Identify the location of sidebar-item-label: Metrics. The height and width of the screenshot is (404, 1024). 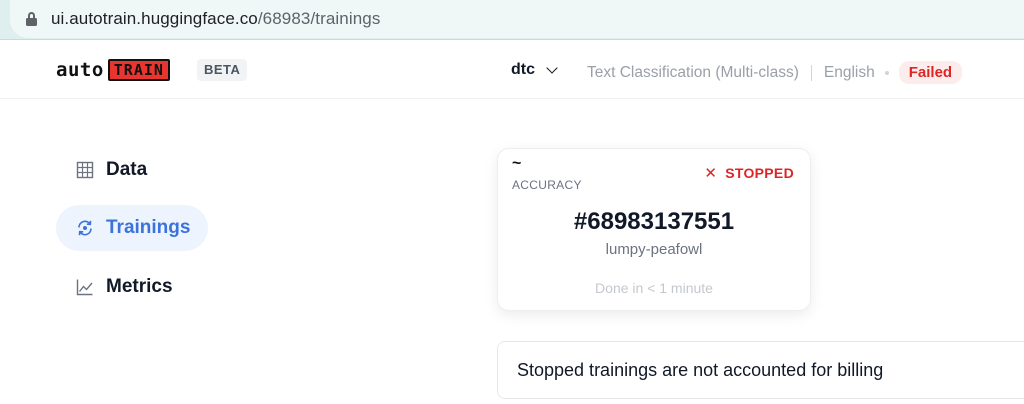
(139, 286).